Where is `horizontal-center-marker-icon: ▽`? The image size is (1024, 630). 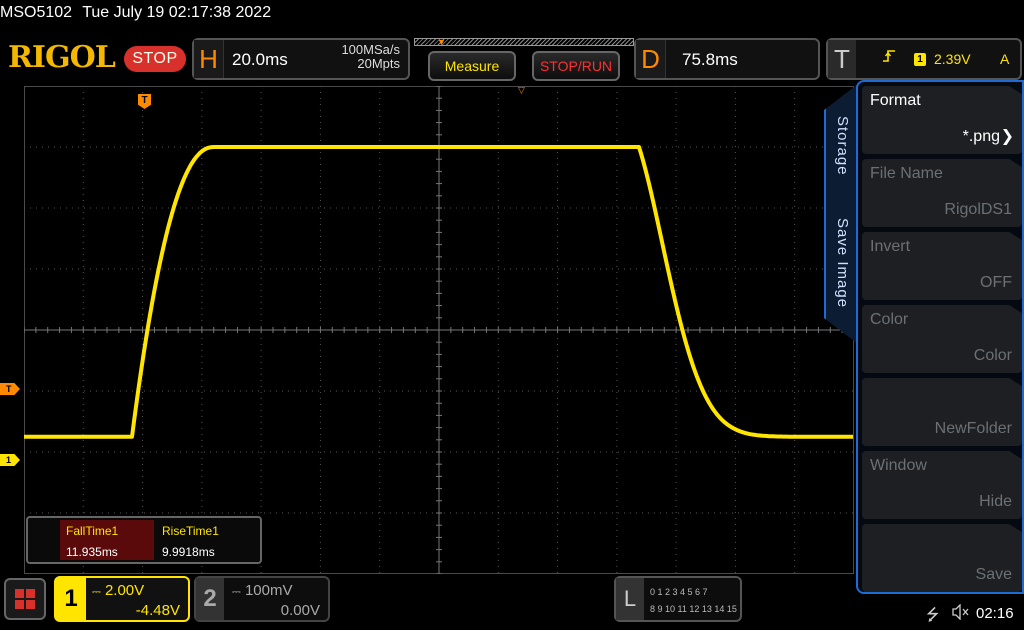
horizontal-center-marker-icon: ▽ is located at coordinates (521, 90).